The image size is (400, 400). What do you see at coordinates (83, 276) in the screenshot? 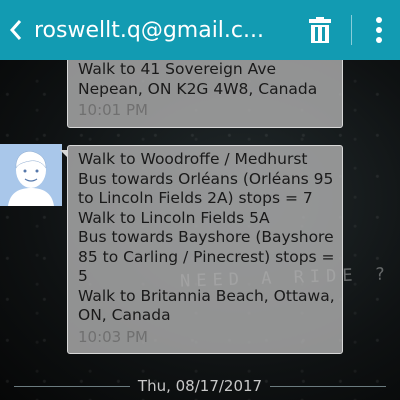
I see `message-line: 5` at bounding box center [83, 276].